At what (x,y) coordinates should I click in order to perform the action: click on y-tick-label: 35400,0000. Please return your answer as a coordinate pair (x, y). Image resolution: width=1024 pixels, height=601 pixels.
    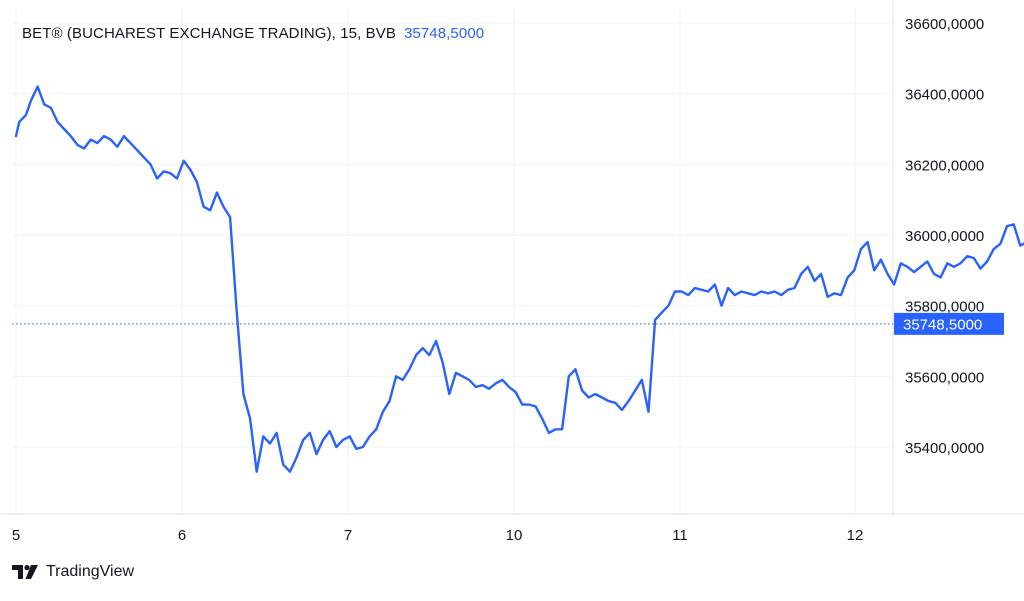
    Looking at the image, I should click on (944, 448).